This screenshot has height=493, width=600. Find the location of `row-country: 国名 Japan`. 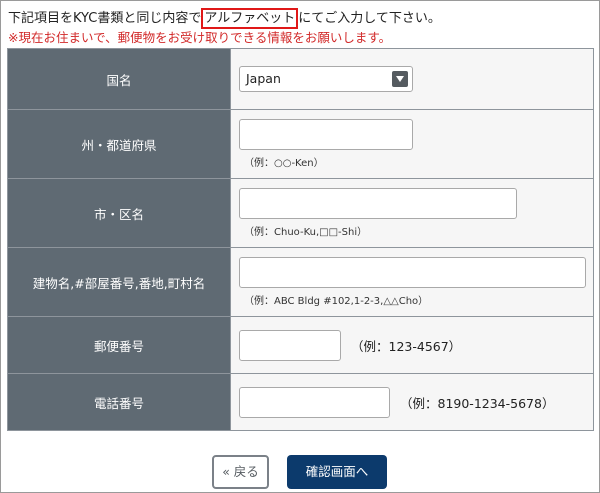

row-country: 国名 Japan is located at coordinates (300, 79).